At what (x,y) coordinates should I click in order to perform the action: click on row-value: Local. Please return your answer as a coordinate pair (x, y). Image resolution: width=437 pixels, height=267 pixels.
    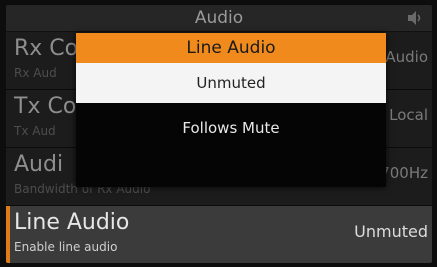
    Looking at the image, I should click on (408, 115).